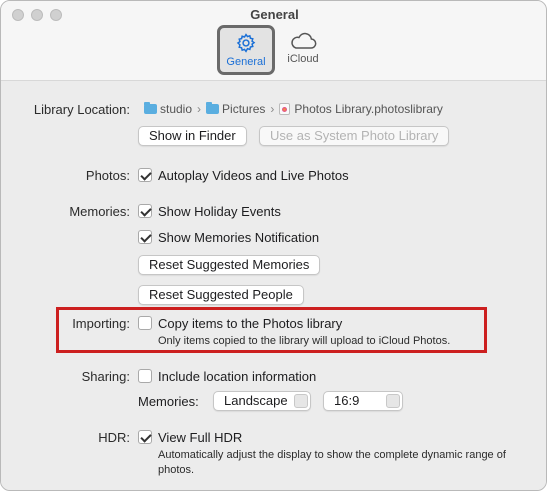 The image size is (547, 491). I want to click on tab-general: General, so click(246, 50).